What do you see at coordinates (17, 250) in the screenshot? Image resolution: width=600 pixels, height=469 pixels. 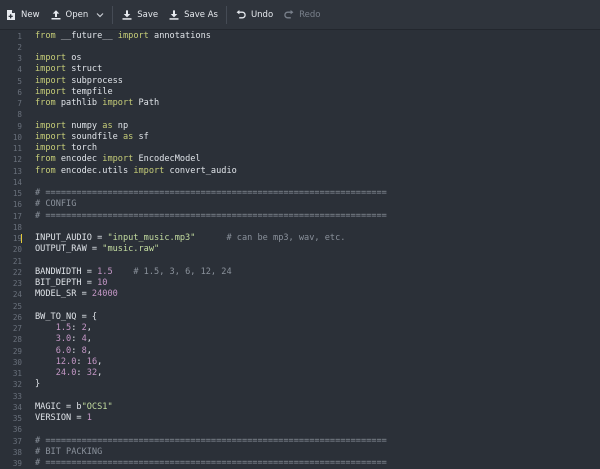 I see `line-number: 20` at bounding box center [17, 250].